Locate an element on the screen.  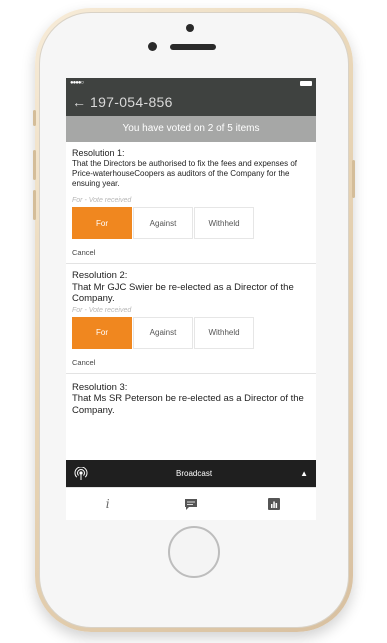
volume-up-button is located at coordinates (34, 165).